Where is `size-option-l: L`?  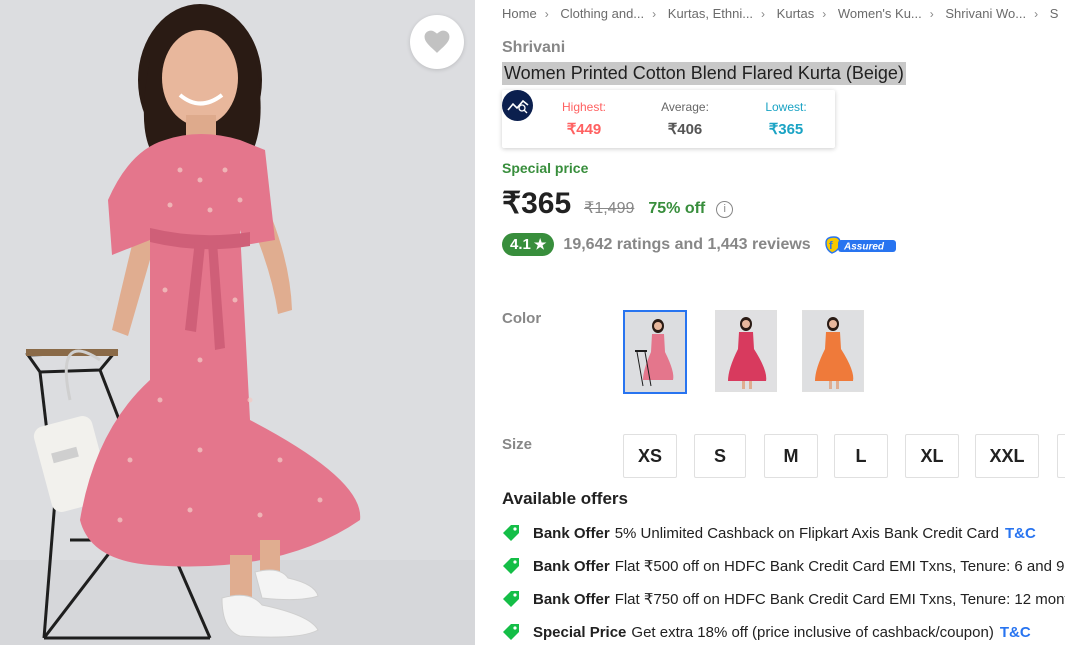 size-option-l: L is located at coordinates (861, 456).